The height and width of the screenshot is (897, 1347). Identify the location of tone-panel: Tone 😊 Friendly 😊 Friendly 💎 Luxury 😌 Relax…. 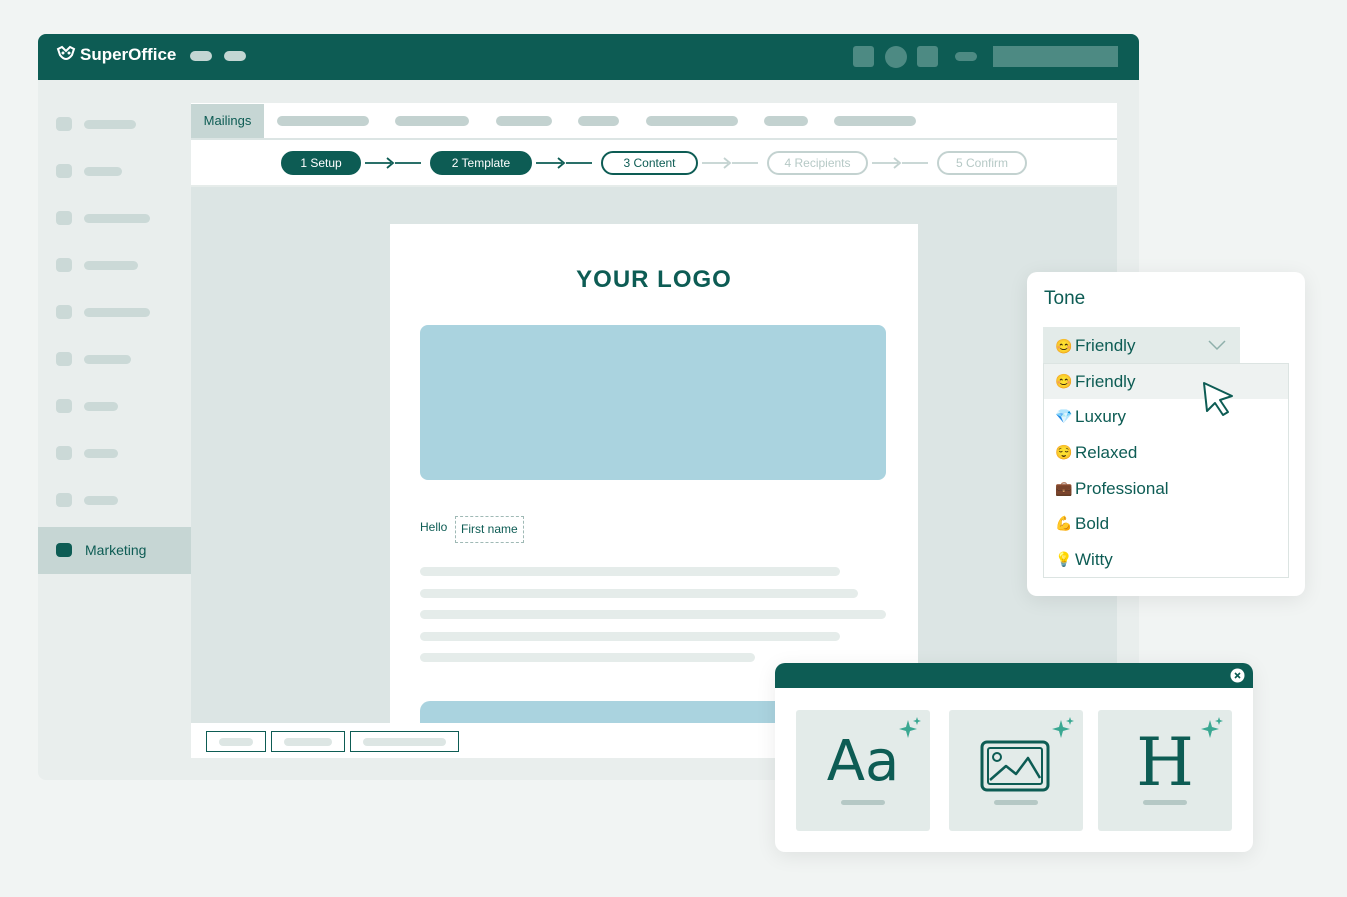
(1166, 434).